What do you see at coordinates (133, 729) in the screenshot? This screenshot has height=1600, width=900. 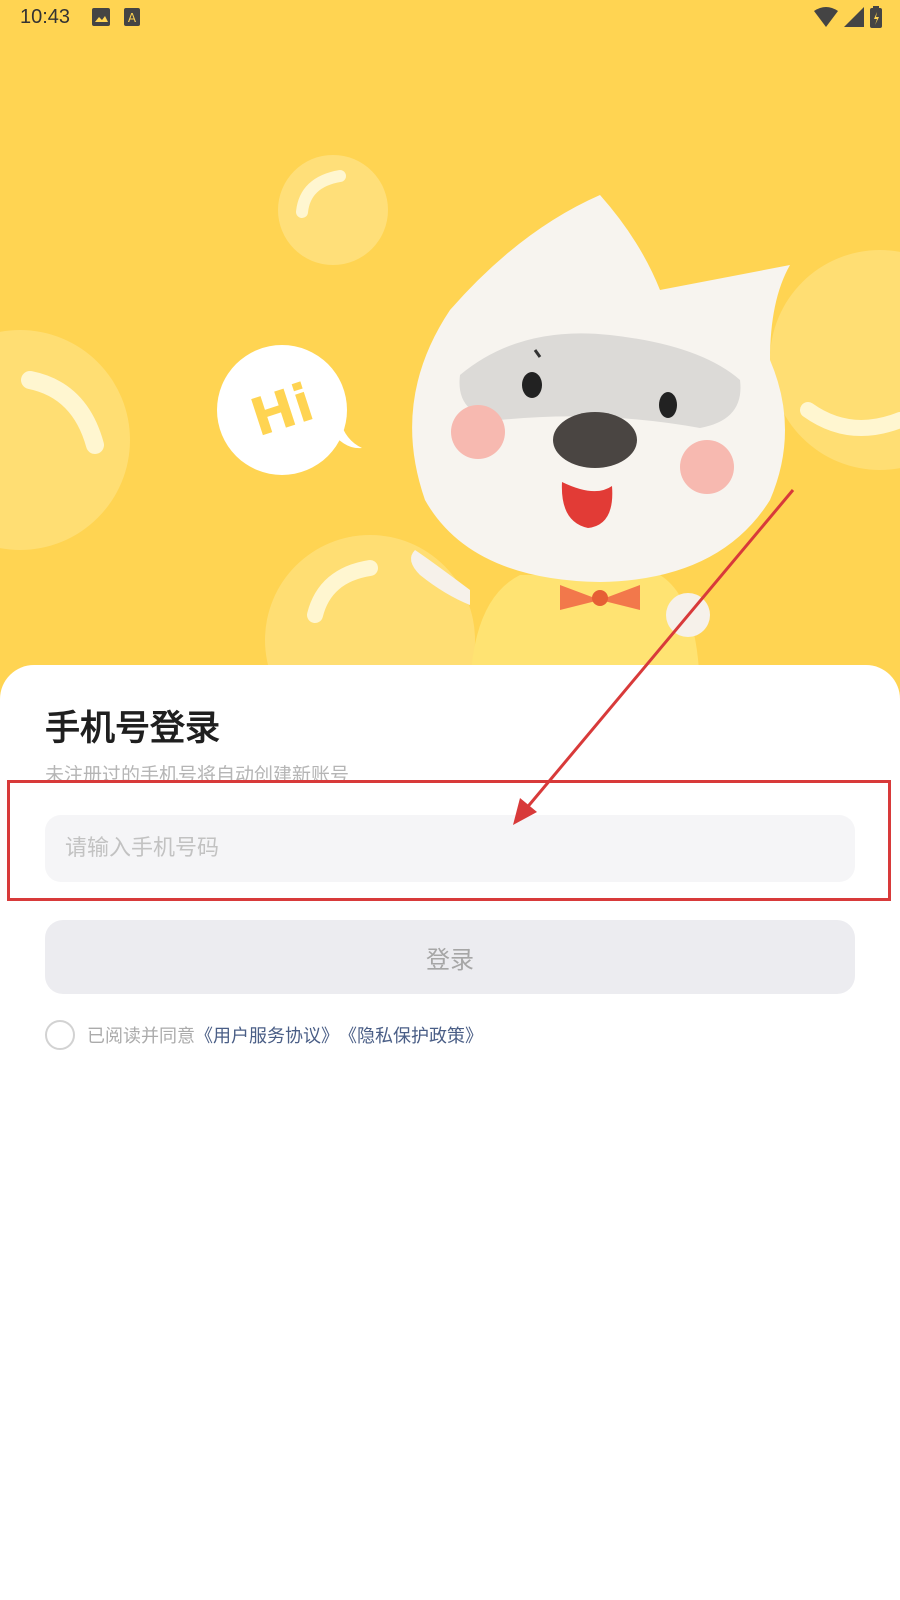 I see `page-title: 手机号登录` at bounding box center [133, 729].